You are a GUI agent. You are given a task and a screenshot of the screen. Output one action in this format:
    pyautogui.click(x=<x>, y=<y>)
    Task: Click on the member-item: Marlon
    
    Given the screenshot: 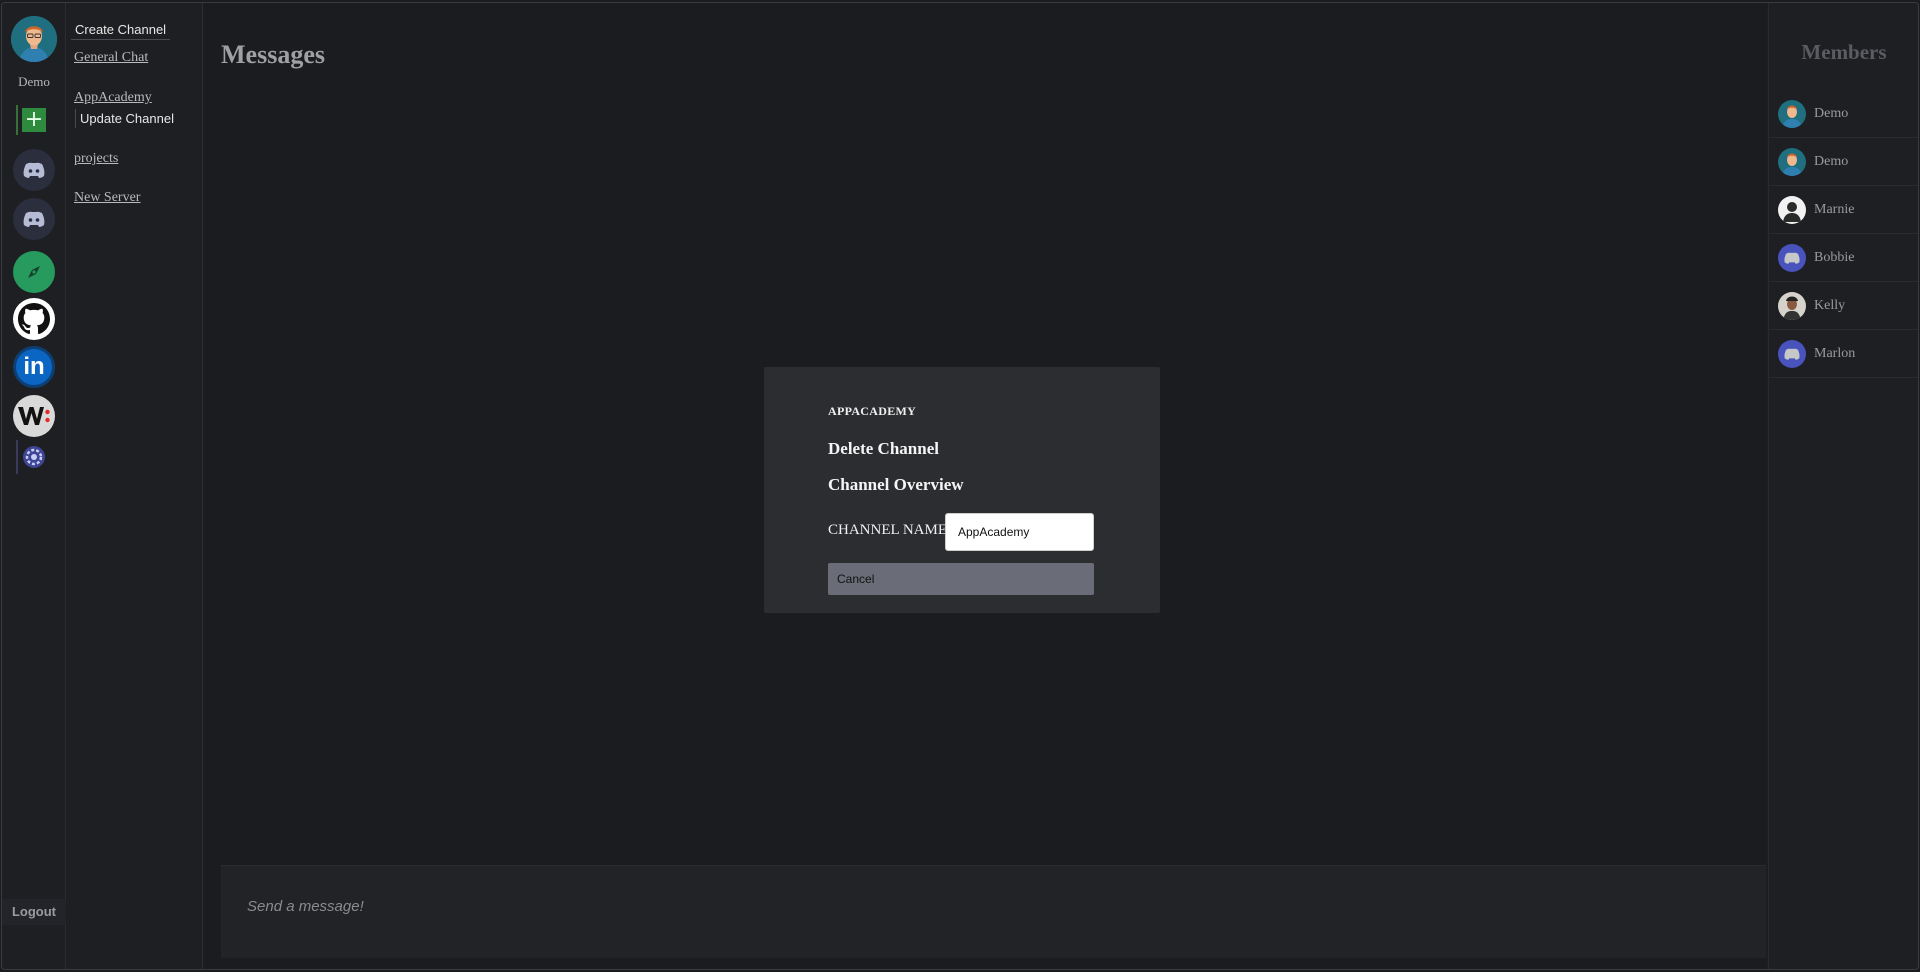 What is the action you would take?
    pyautogui.click(x=1843, y=354)
    